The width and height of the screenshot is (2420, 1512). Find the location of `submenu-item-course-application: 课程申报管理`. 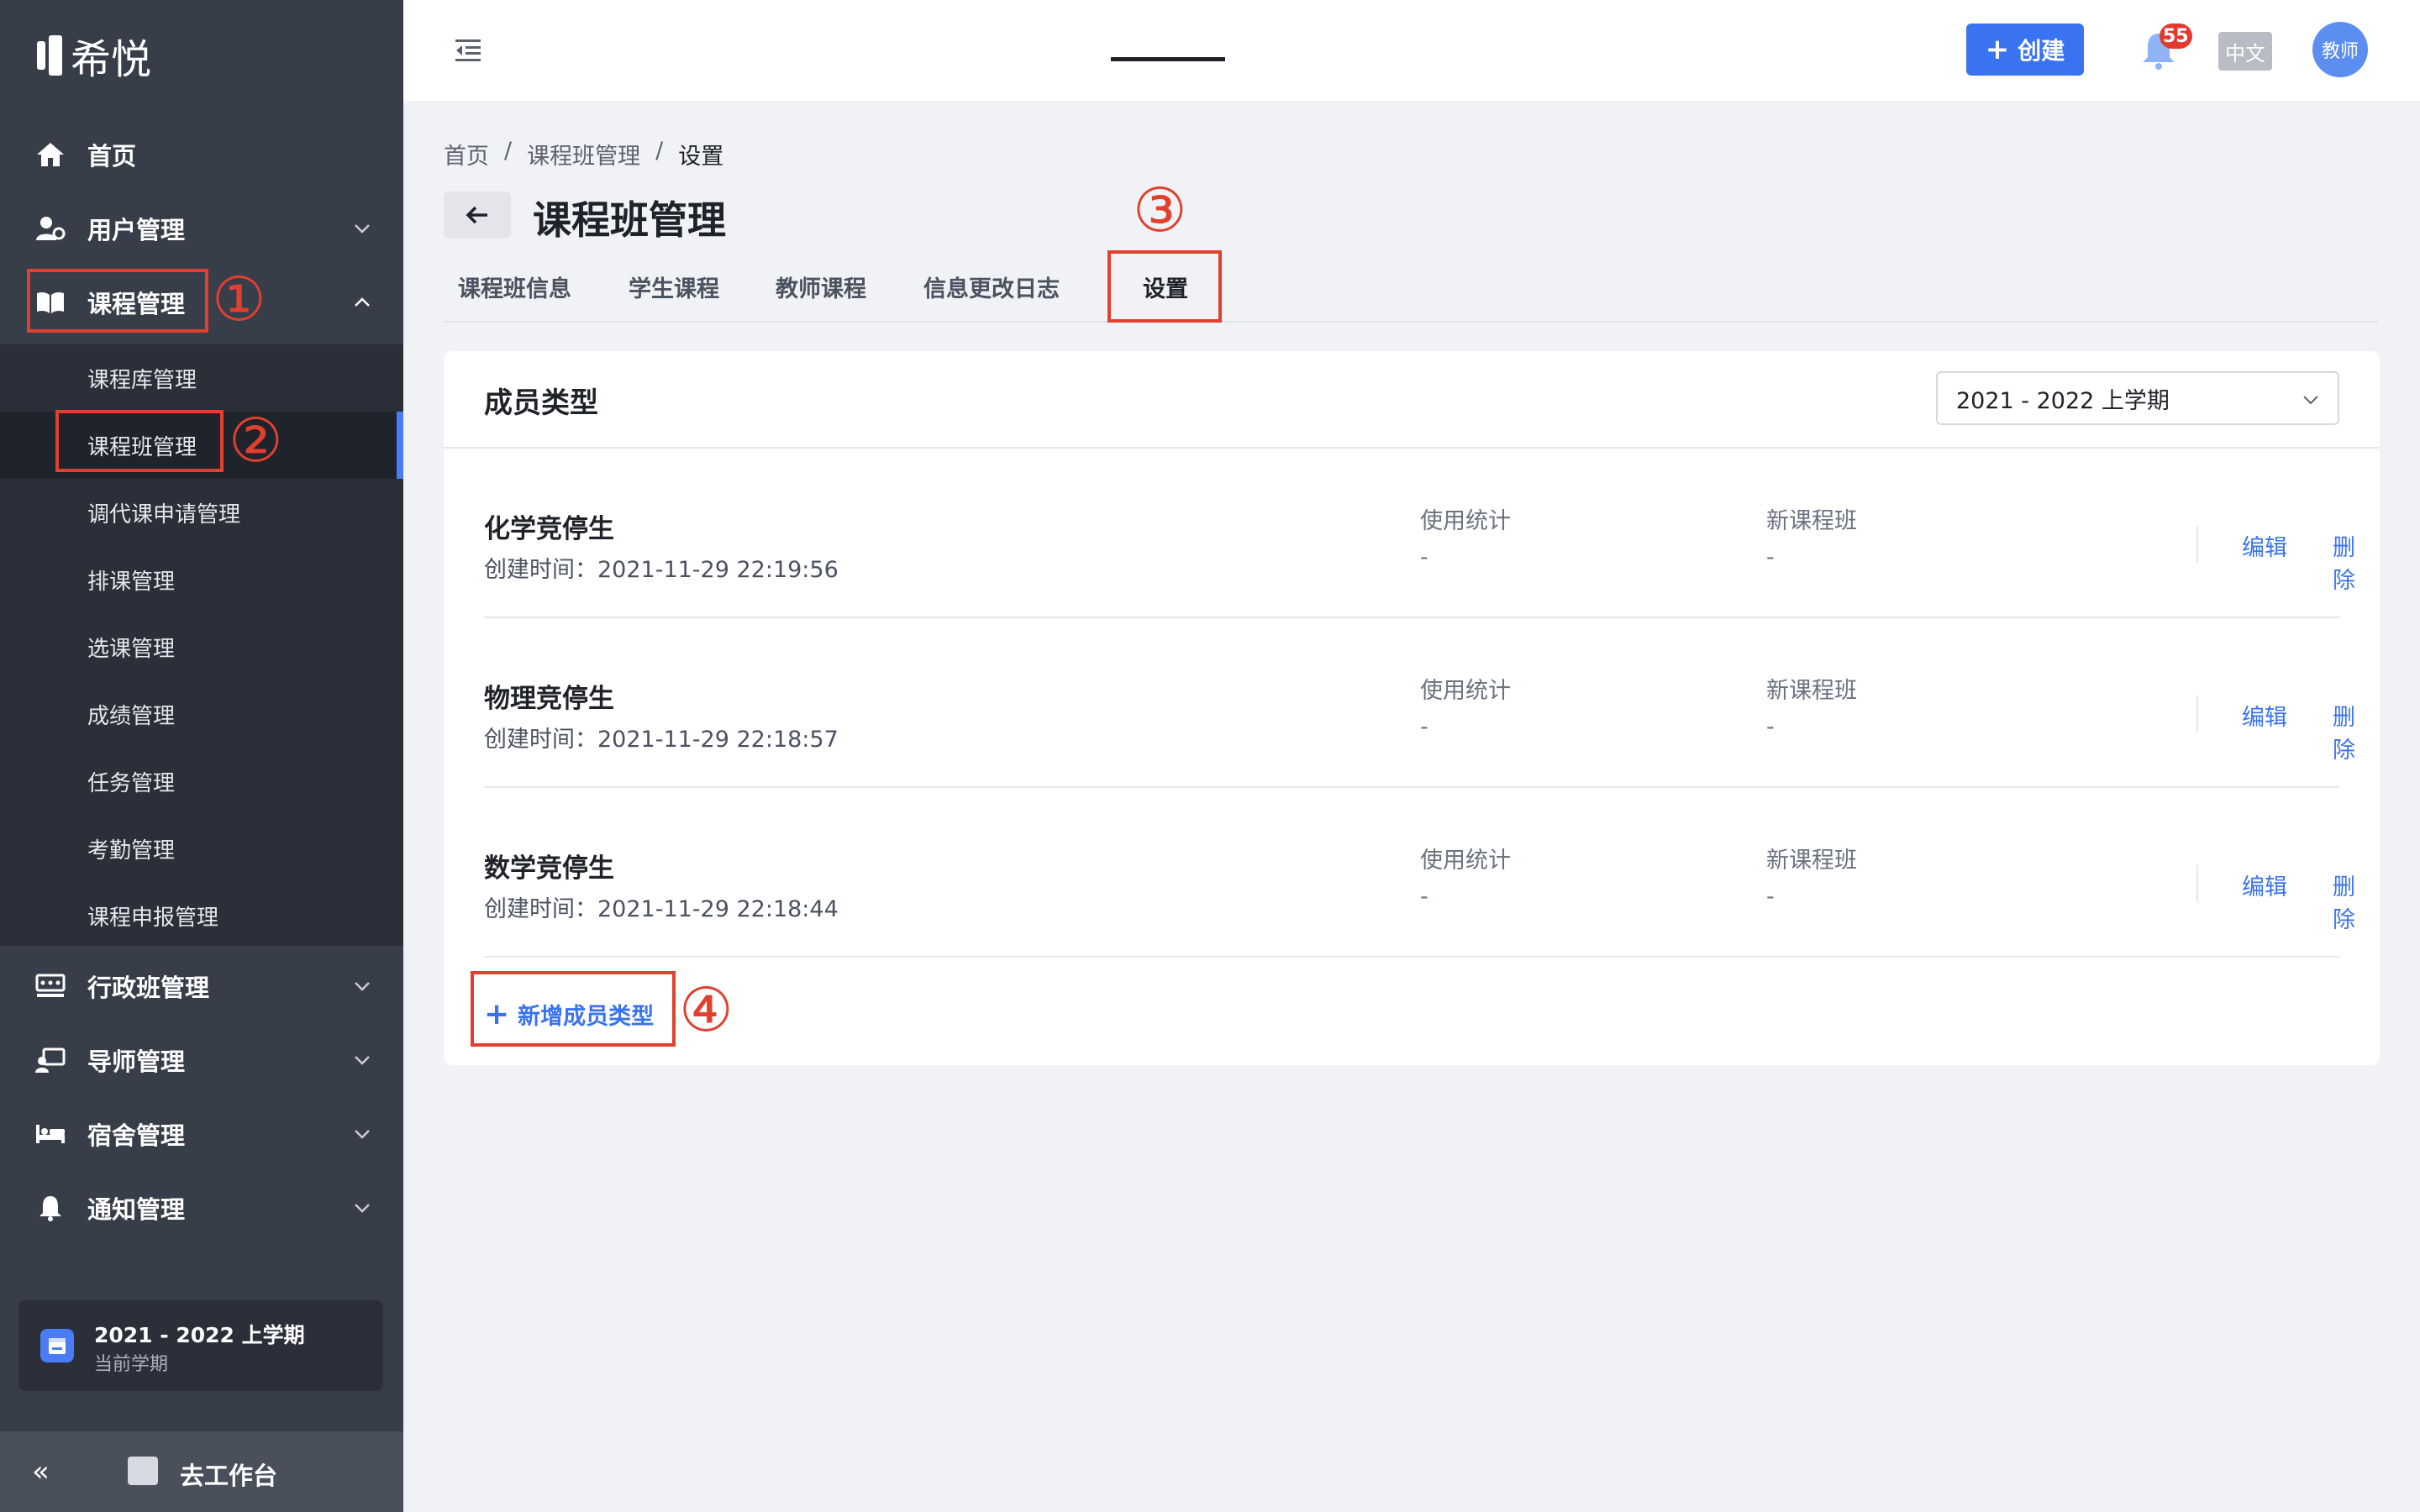

submenu-item-course-application: 课程申报管理 is located at coordinates (202, 915).